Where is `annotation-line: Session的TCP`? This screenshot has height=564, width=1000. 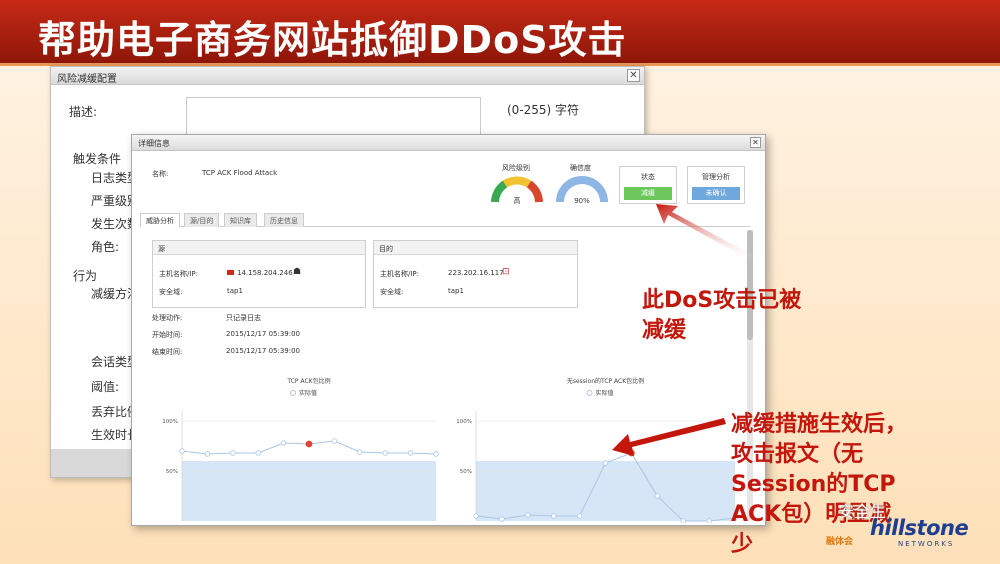
annotation-line: Session的TCP is located at coordinates (813, 484).